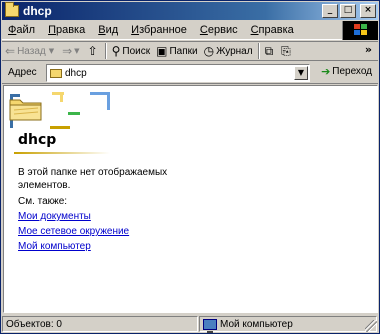 This screenshot has height=334, width=380. Describe the element at coordinates (73, 231) in the screenshot. I see `link-network-places: Мое сетевое окружение` at that location.